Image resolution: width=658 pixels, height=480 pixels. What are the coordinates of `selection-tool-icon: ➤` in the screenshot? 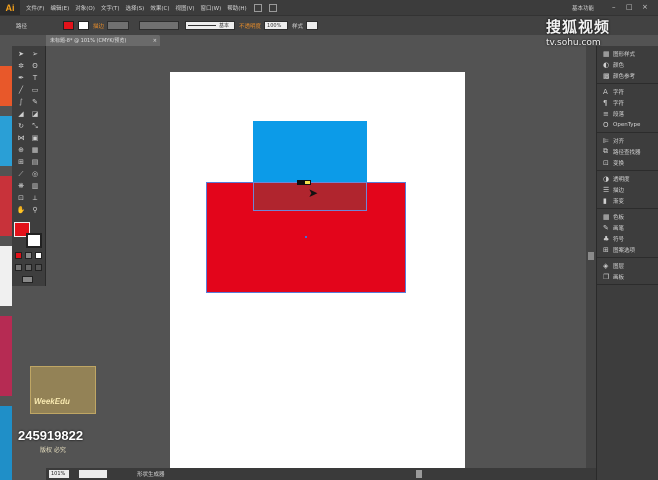 It's located at (21, 54).